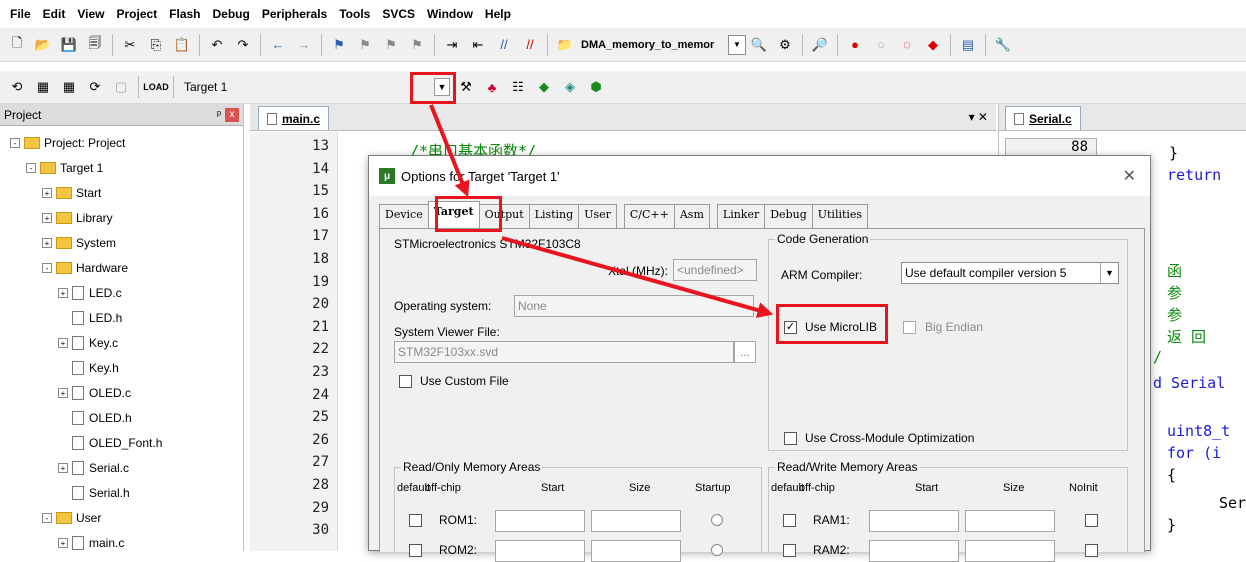 The image size is (1246, 562). Describe the element at coordinates (17, 45) in the screenshot. I see `new-file-icon: 🗋` at that location.